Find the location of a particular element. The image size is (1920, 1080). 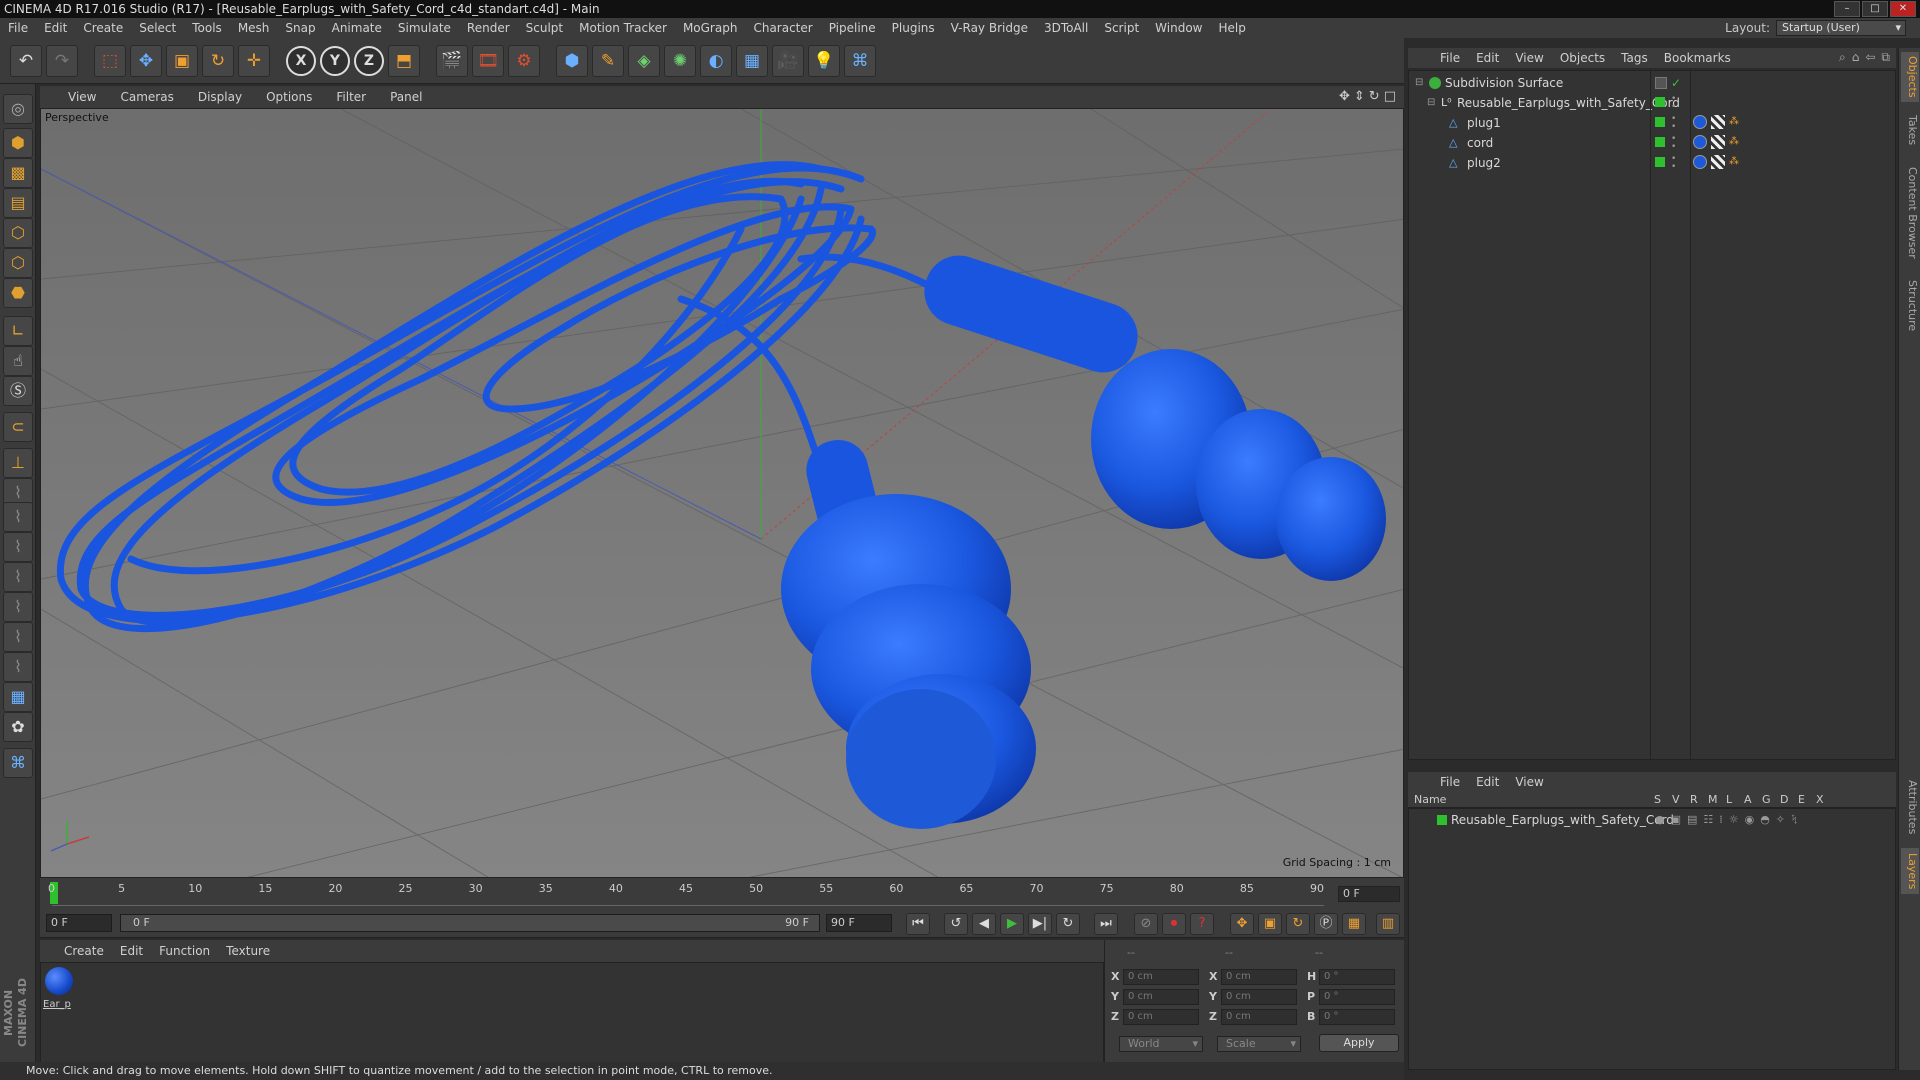

axis-x-lock-button: X is located at coordinates (301, 60).